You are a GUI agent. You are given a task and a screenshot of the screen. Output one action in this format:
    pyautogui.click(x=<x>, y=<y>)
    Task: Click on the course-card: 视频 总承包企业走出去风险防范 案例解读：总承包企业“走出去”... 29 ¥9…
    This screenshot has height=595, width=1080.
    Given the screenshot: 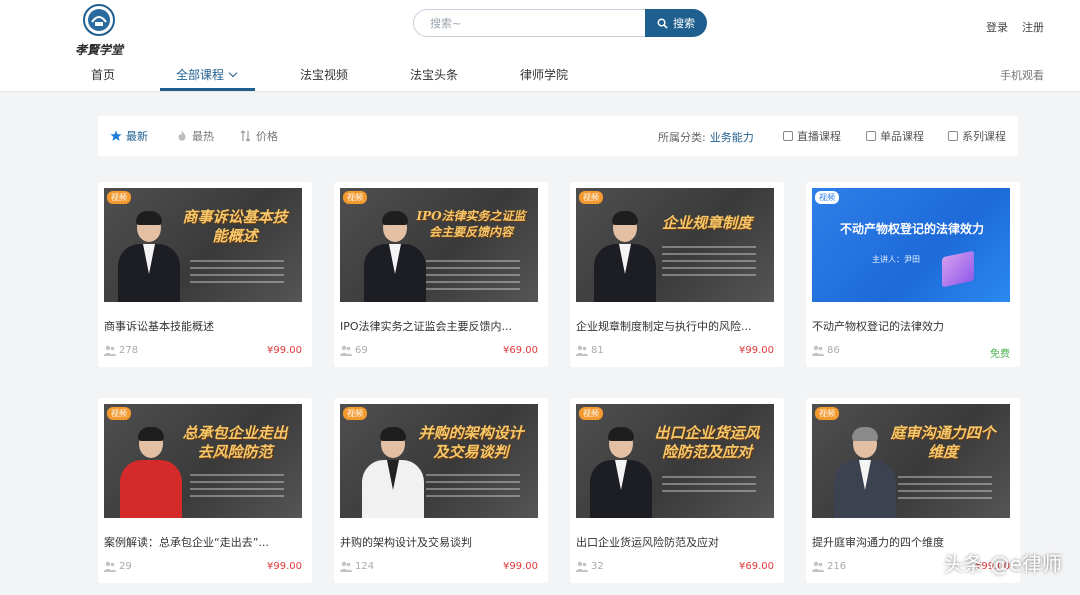 What is the action you would take?
    pyautogui.click(x=205, y=490)
    